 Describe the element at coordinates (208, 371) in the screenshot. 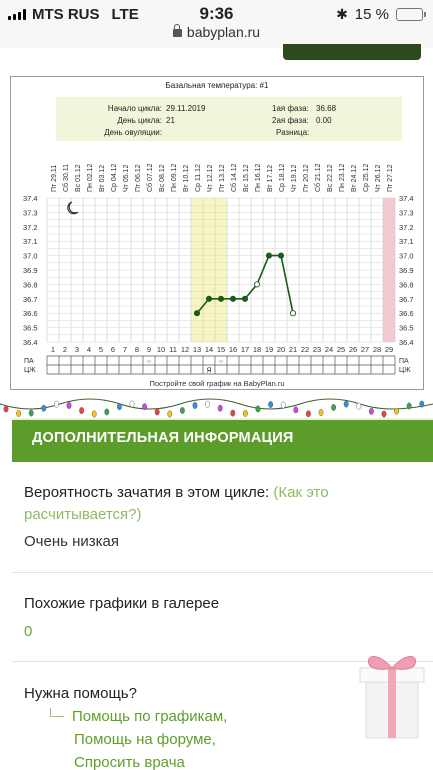

I see `cj-mark: Я` at that location.